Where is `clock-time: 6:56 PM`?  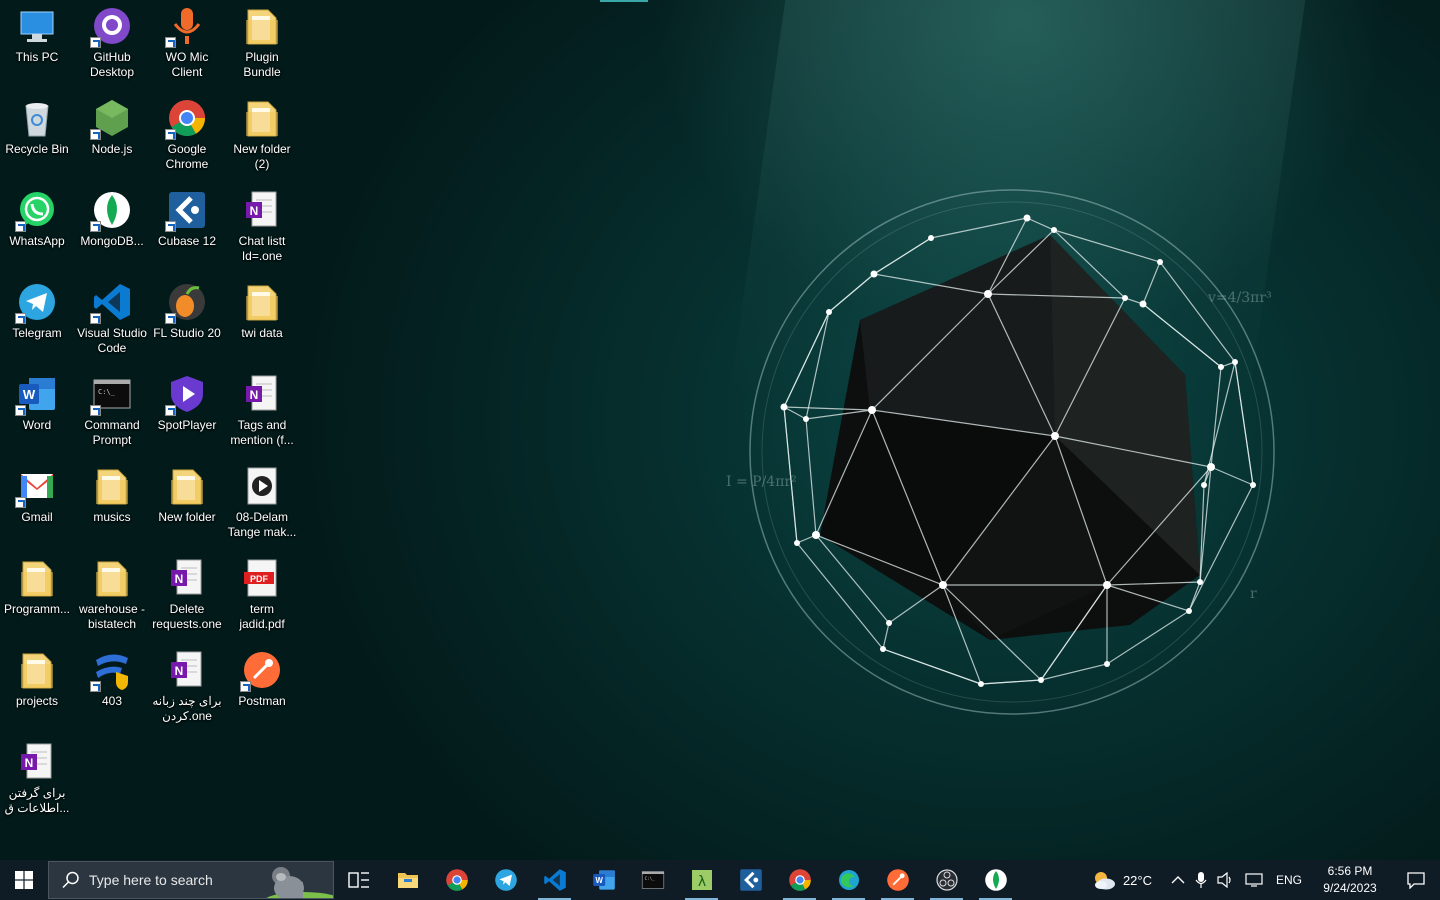 clock-time: 6:56 PM is located at coordinates (1350, 871).